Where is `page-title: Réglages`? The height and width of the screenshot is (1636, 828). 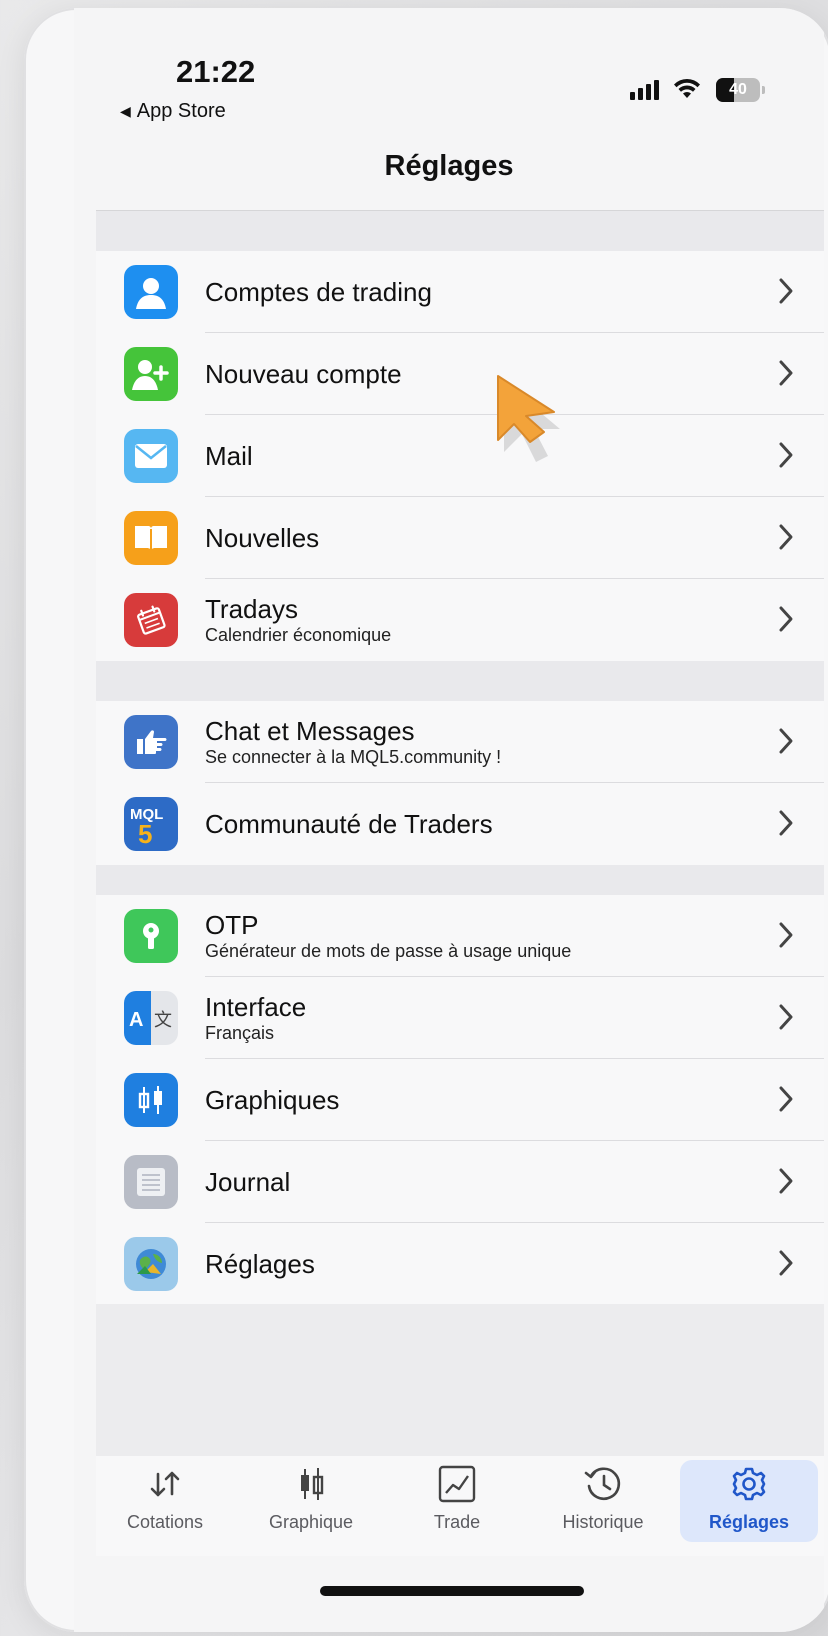
page-title: Réglages is located at coordinates (449, 166).